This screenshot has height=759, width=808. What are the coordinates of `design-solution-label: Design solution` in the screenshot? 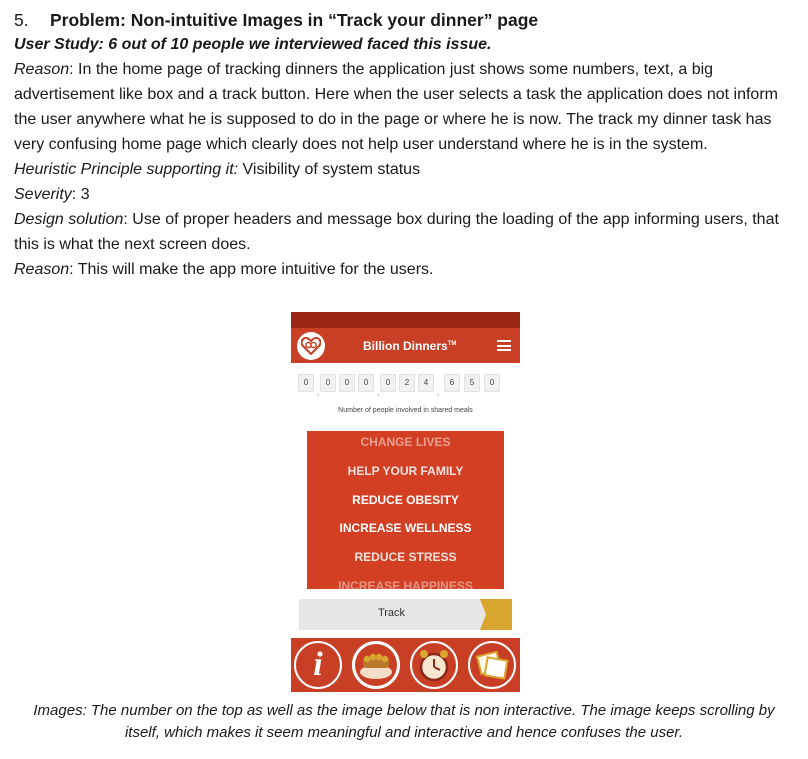 It's located at (69, 219).